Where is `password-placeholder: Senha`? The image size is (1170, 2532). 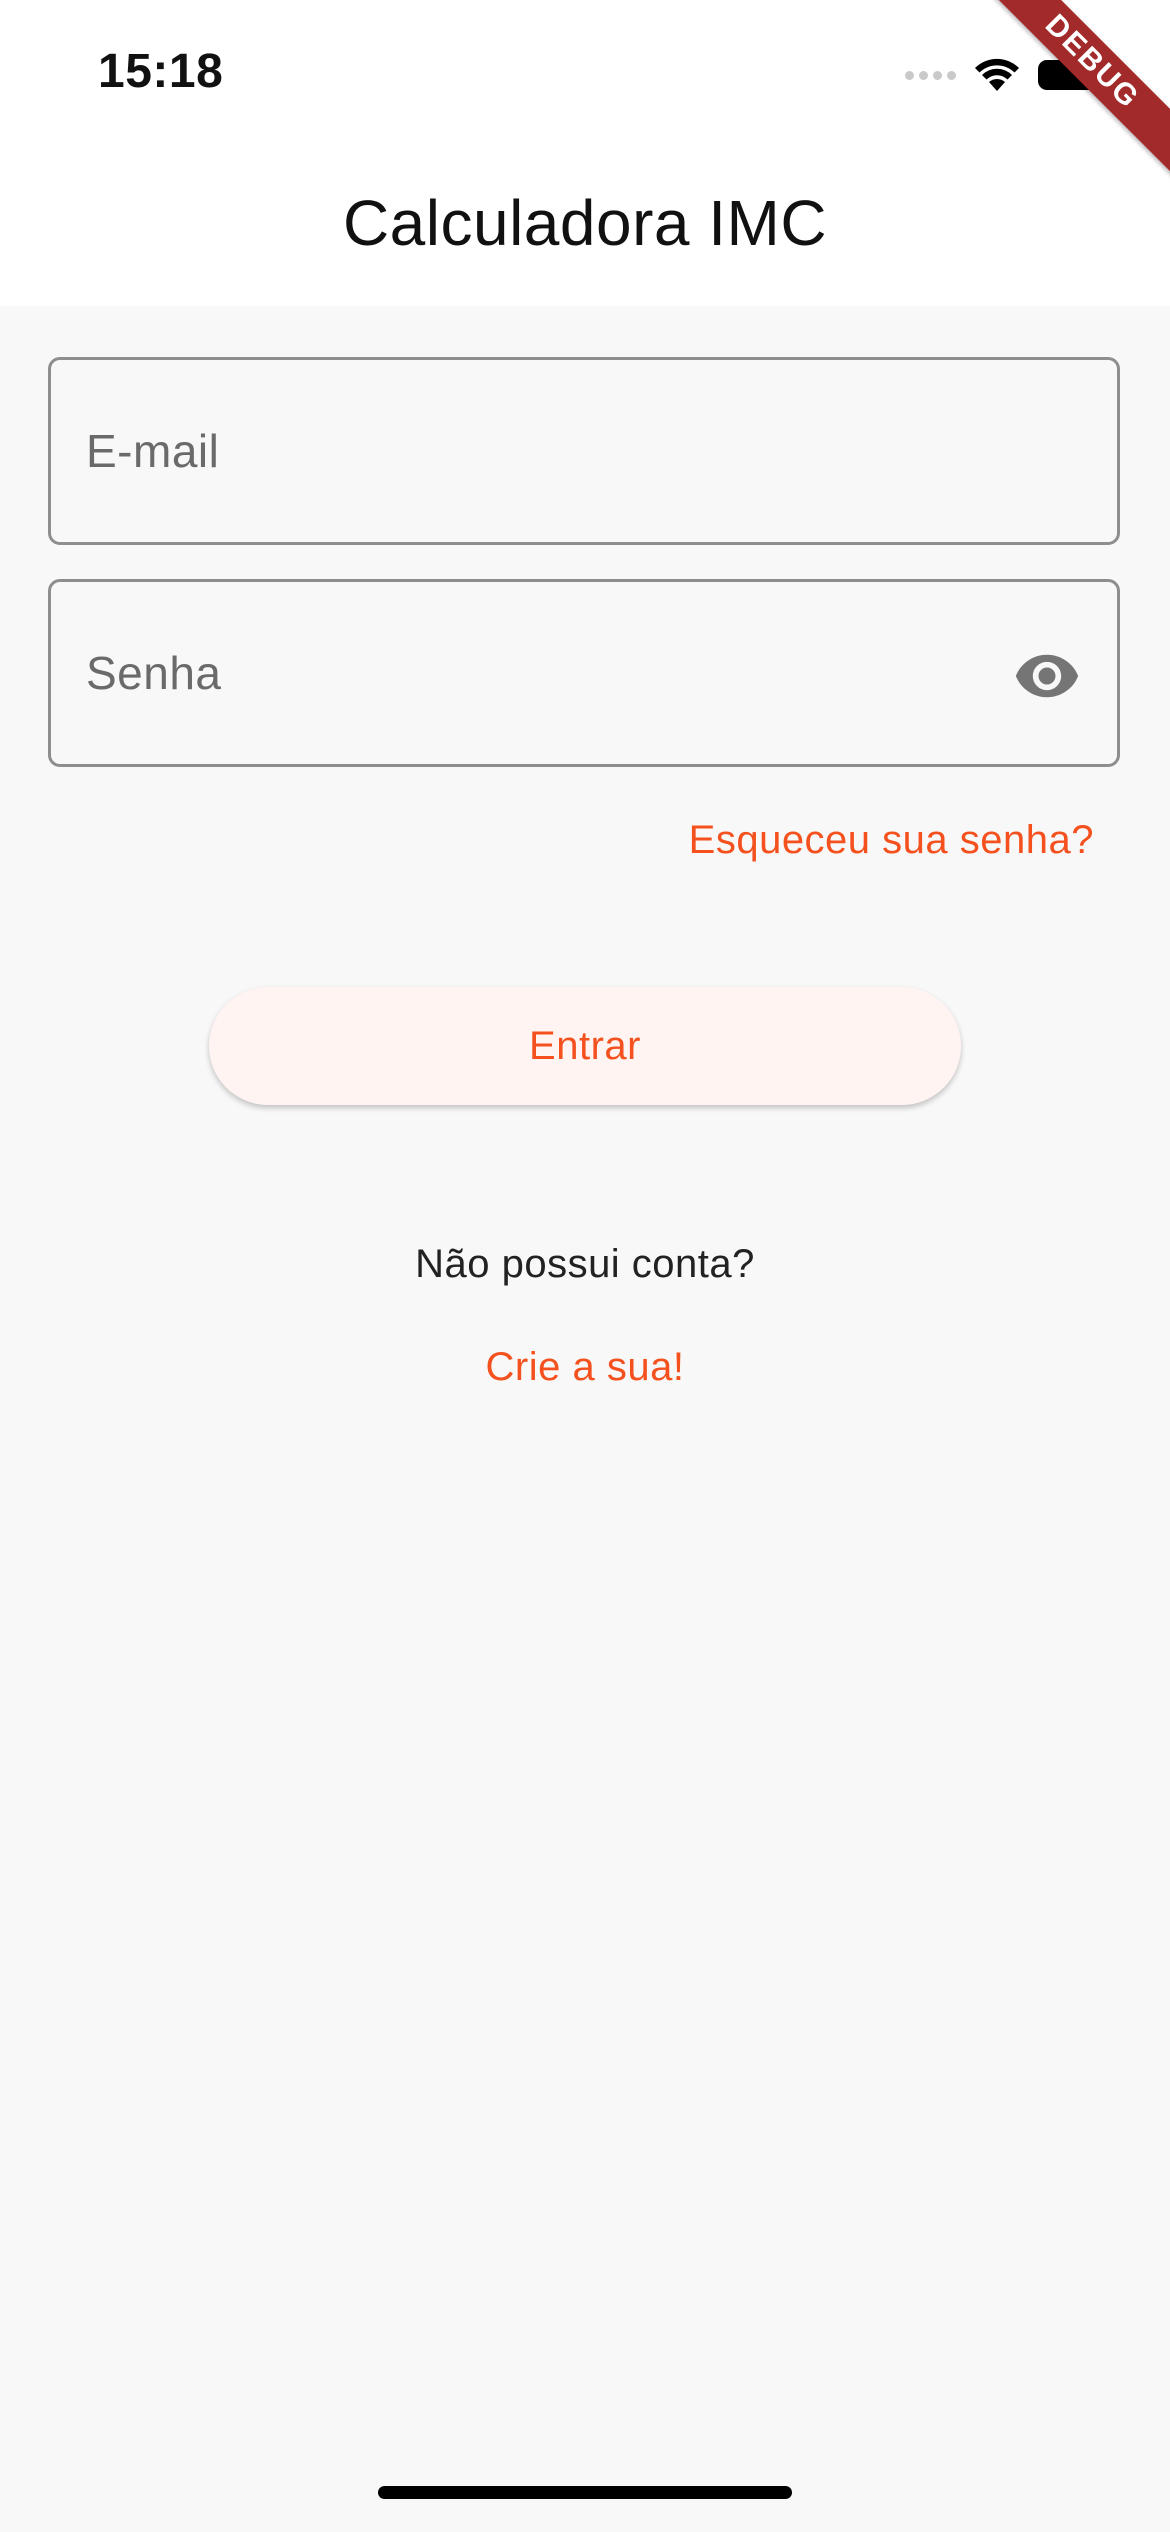
password-placeholder: Senha is located at coordinates (154, 673).